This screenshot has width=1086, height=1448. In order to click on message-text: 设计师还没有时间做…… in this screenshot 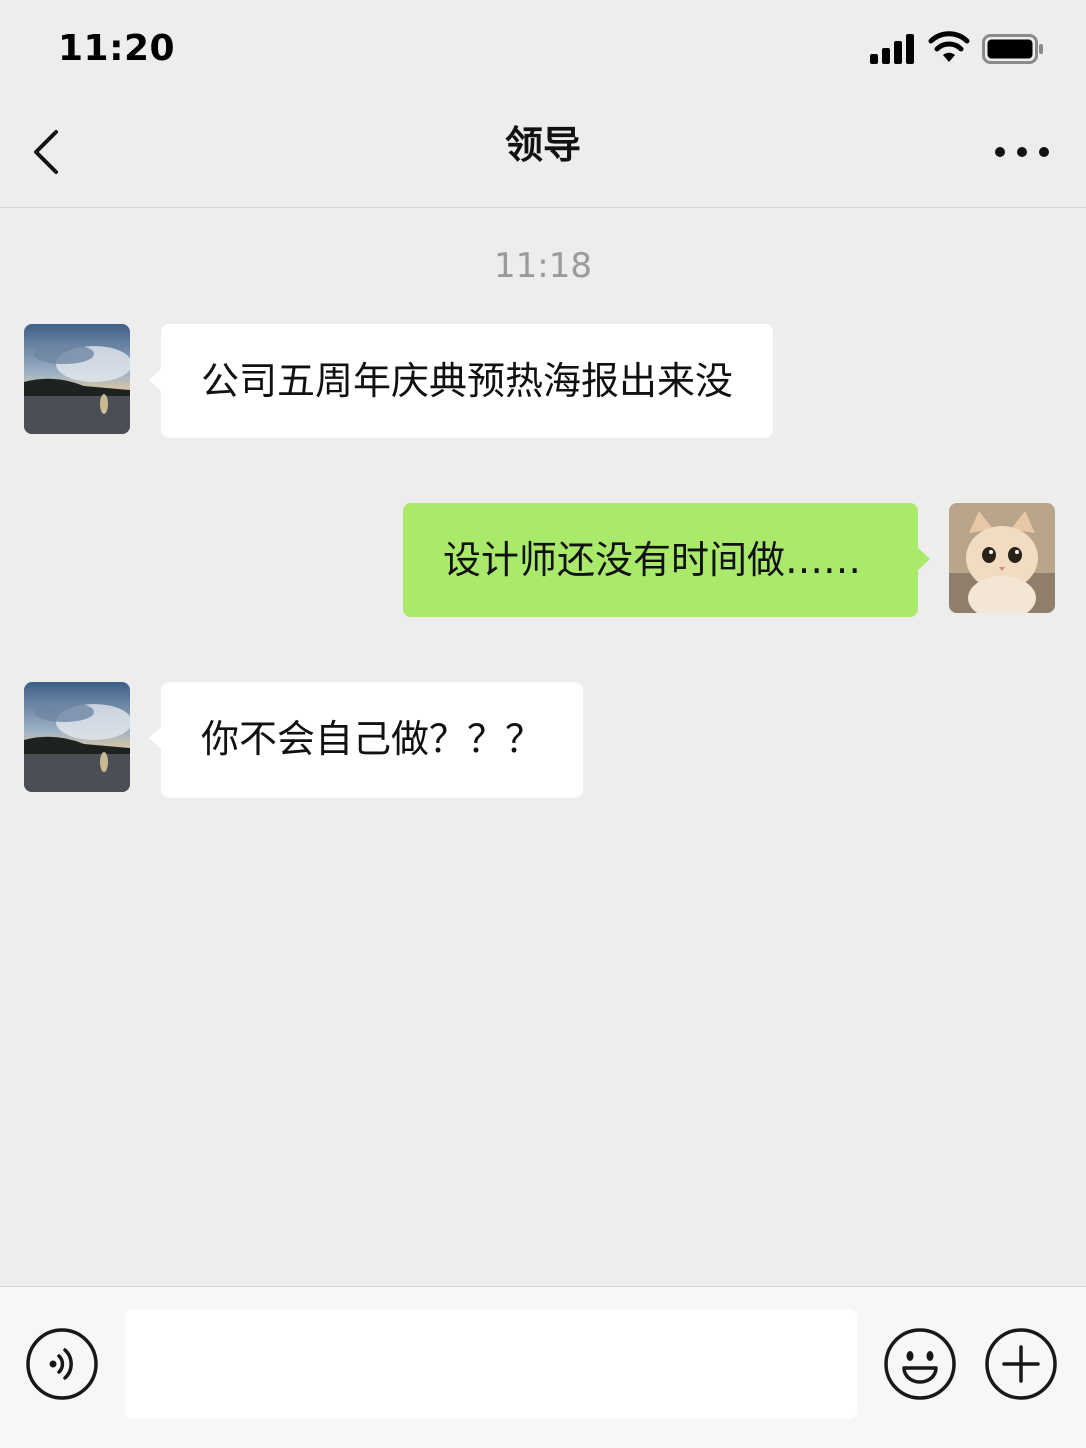, I will do `click(652, 560)`.